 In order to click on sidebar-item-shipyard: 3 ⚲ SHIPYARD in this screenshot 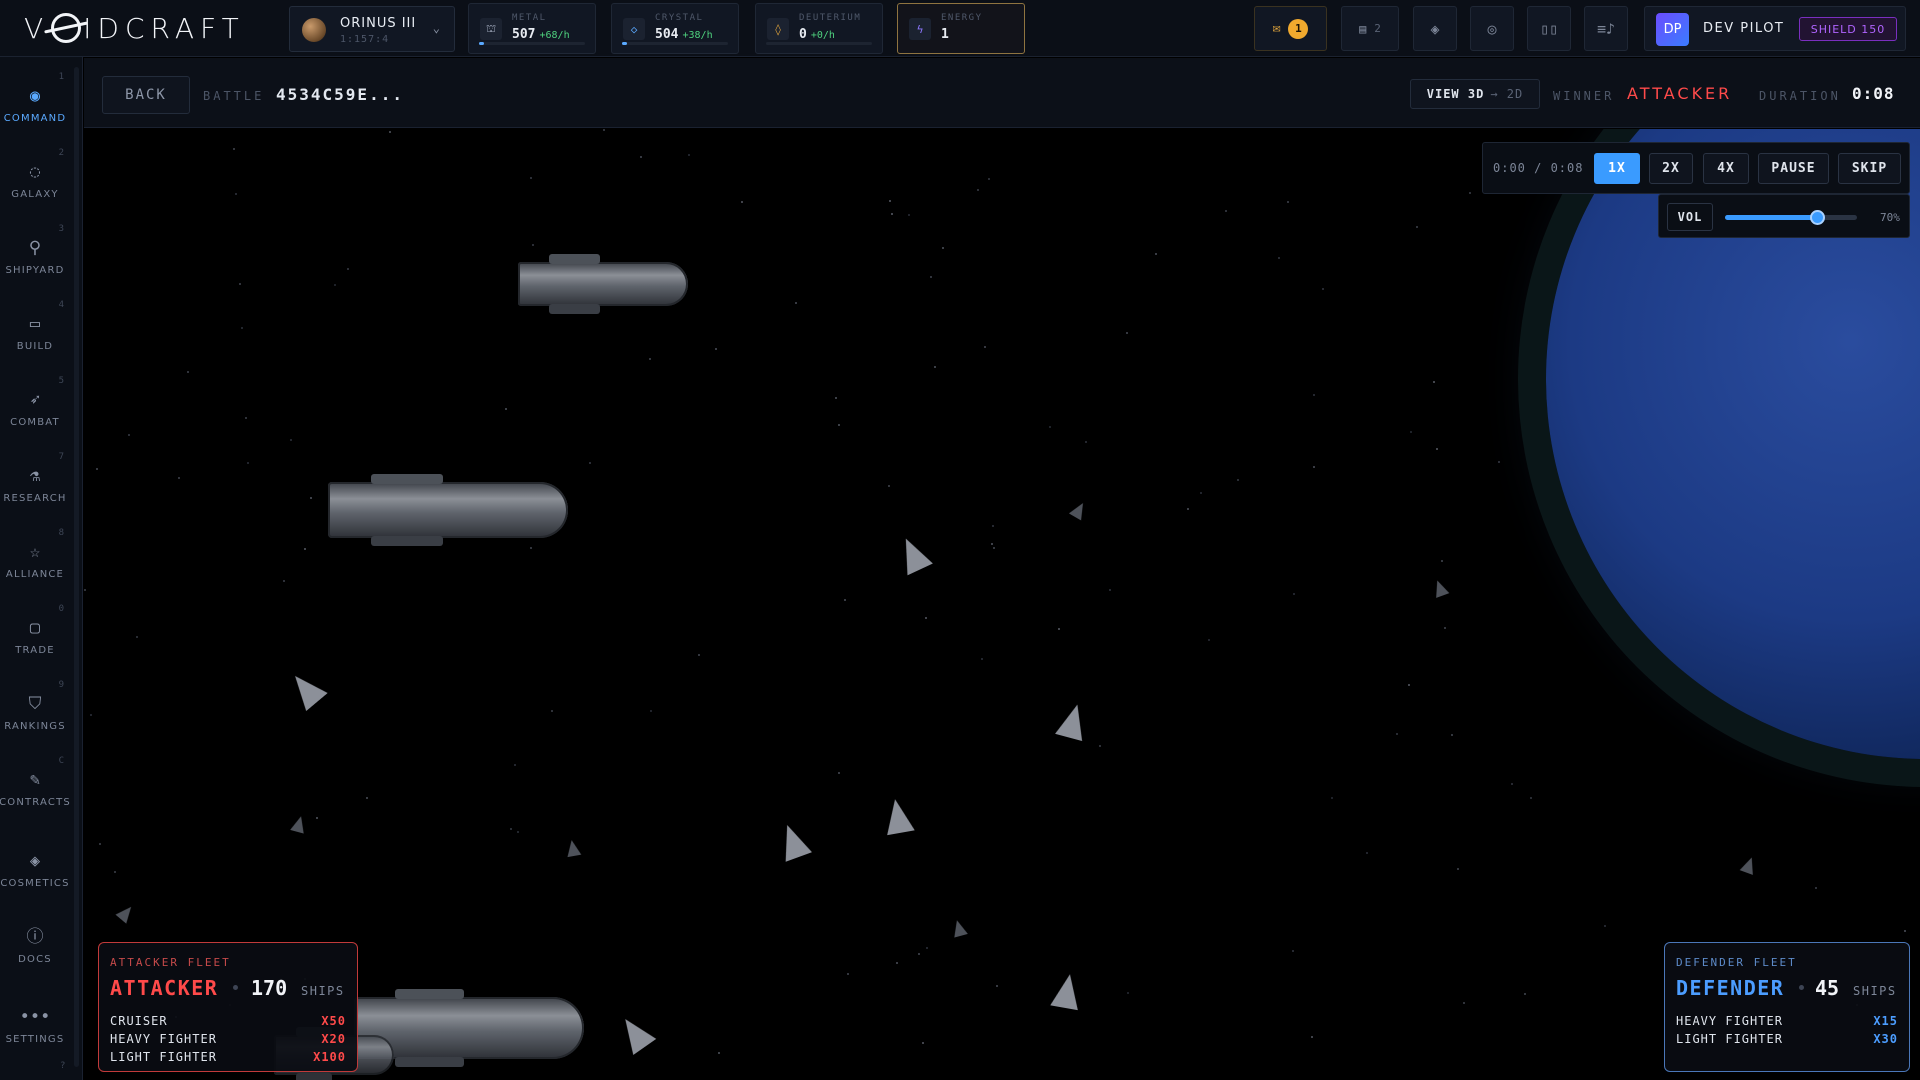, I will do `click(35, 256)`.